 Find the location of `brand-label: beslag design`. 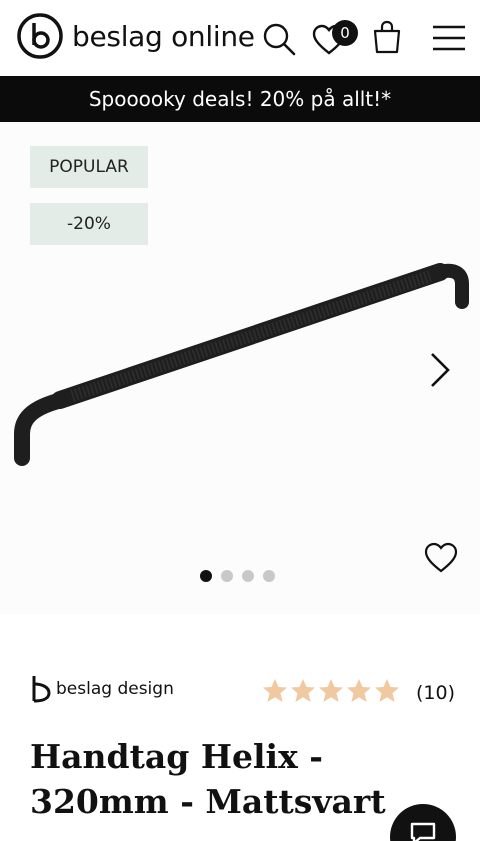

brand-label: beslag design is located at coordinates (115, 689).